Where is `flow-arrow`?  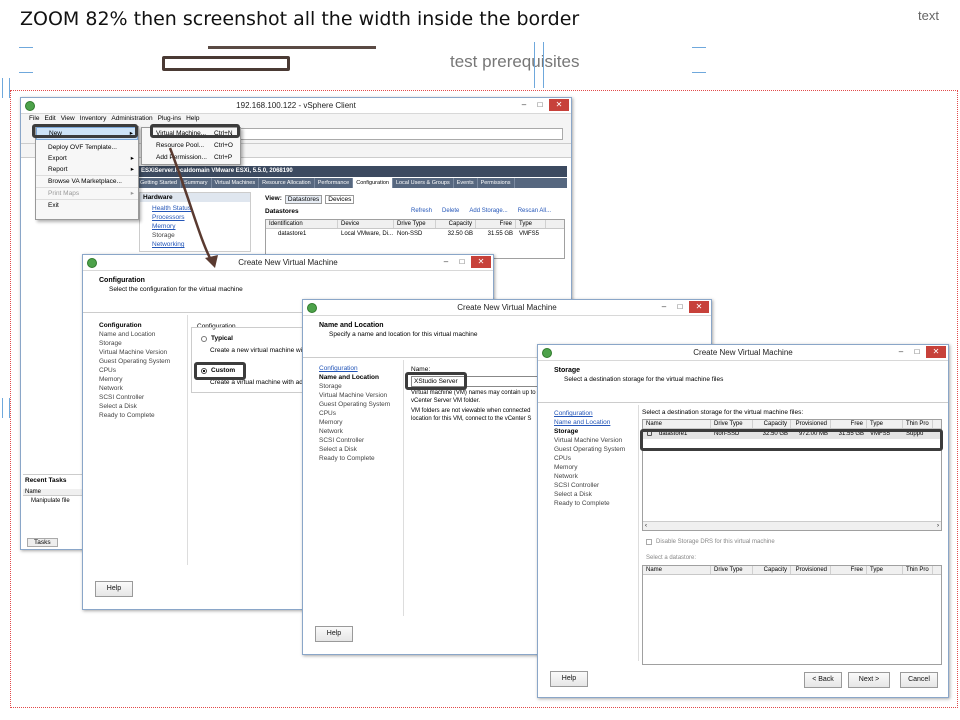
flow-arrow is located at coordinates (193, 207).